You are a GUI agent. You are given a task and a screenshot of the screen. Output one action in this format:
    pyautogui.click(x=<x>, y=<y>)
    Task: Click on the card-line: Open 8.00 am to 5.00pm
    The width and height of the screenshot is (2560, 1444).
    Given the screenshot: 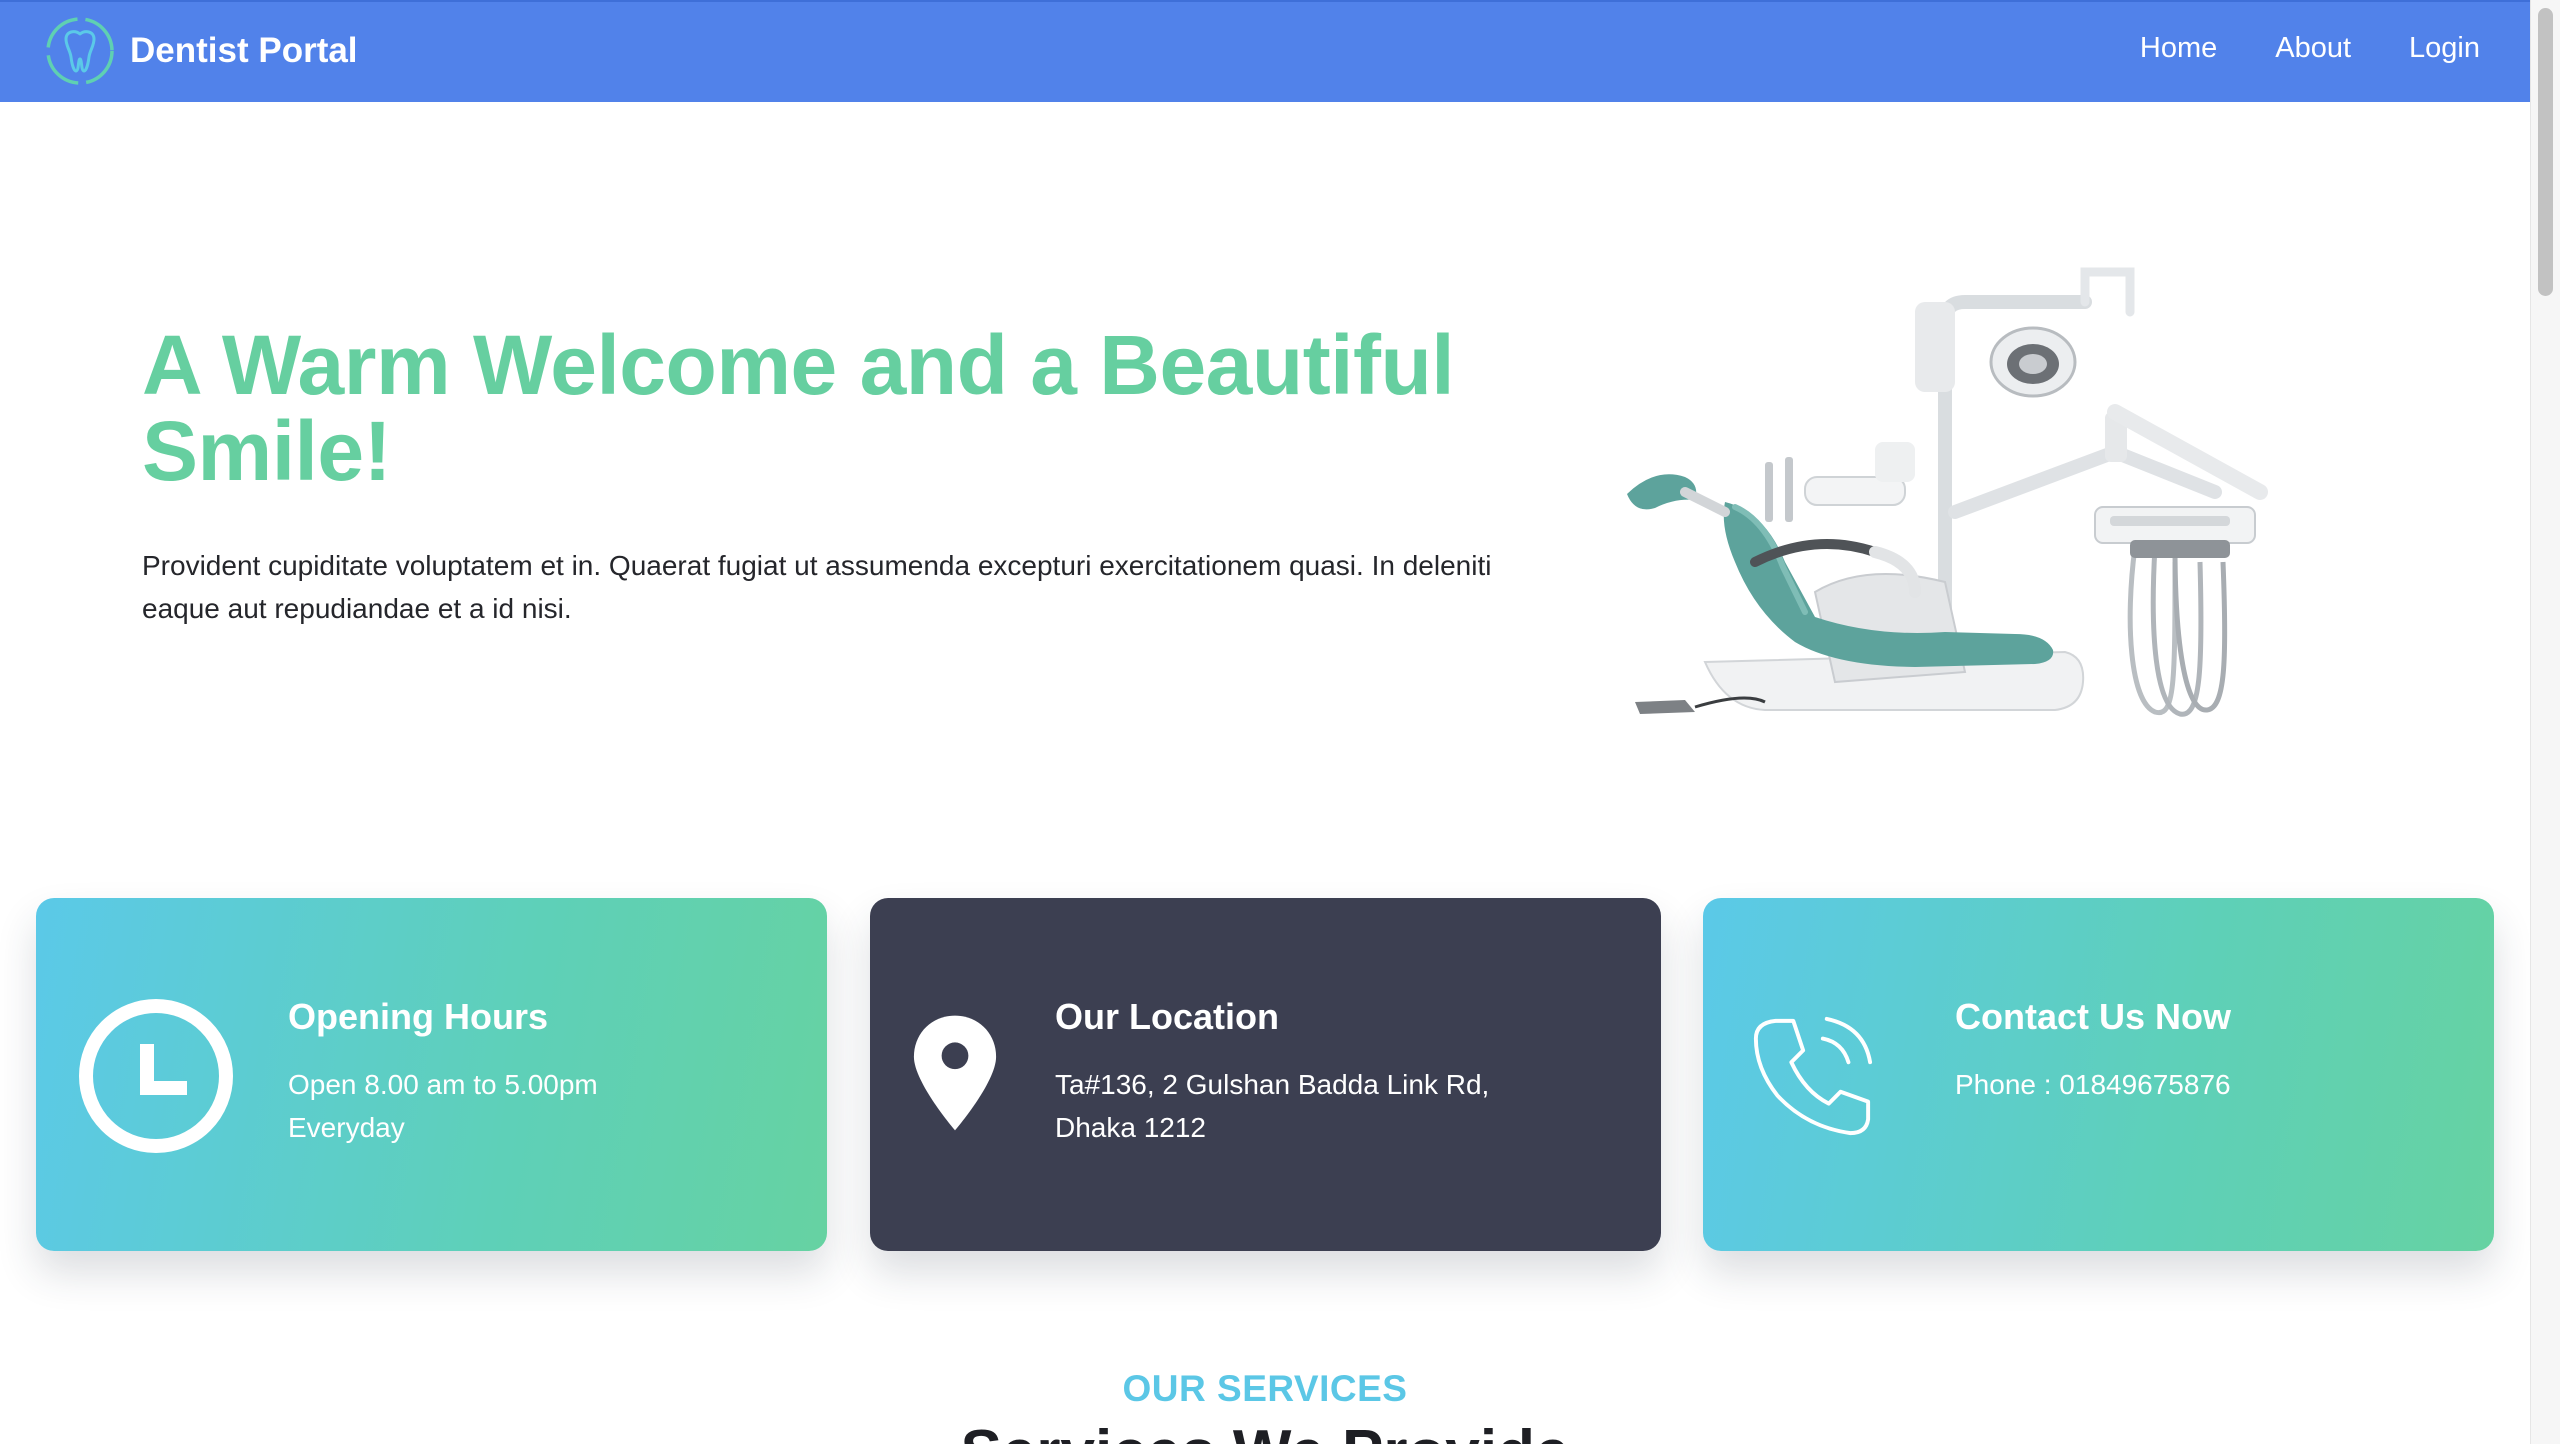 What is the action you would take?
    pyautogui.click(x=443, y=1084)
    